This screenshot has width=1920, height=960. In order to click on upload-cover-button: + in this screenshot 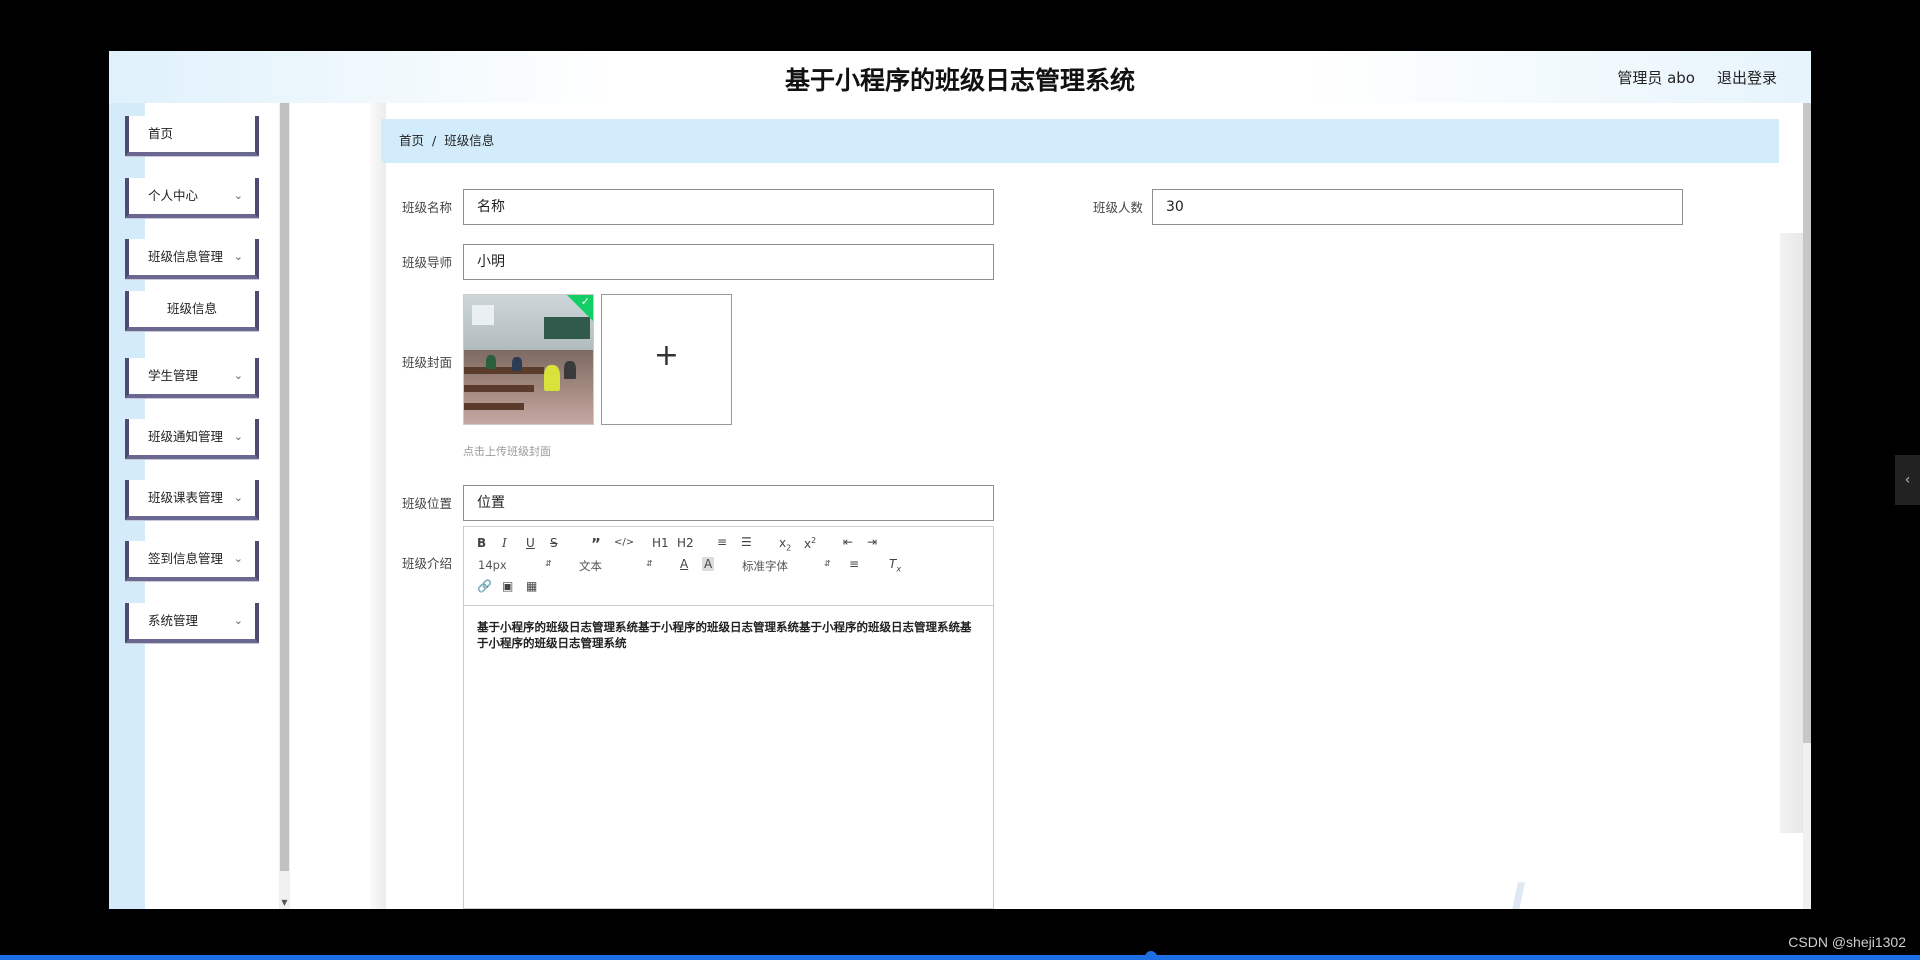, I will do `click(666, 359)`.